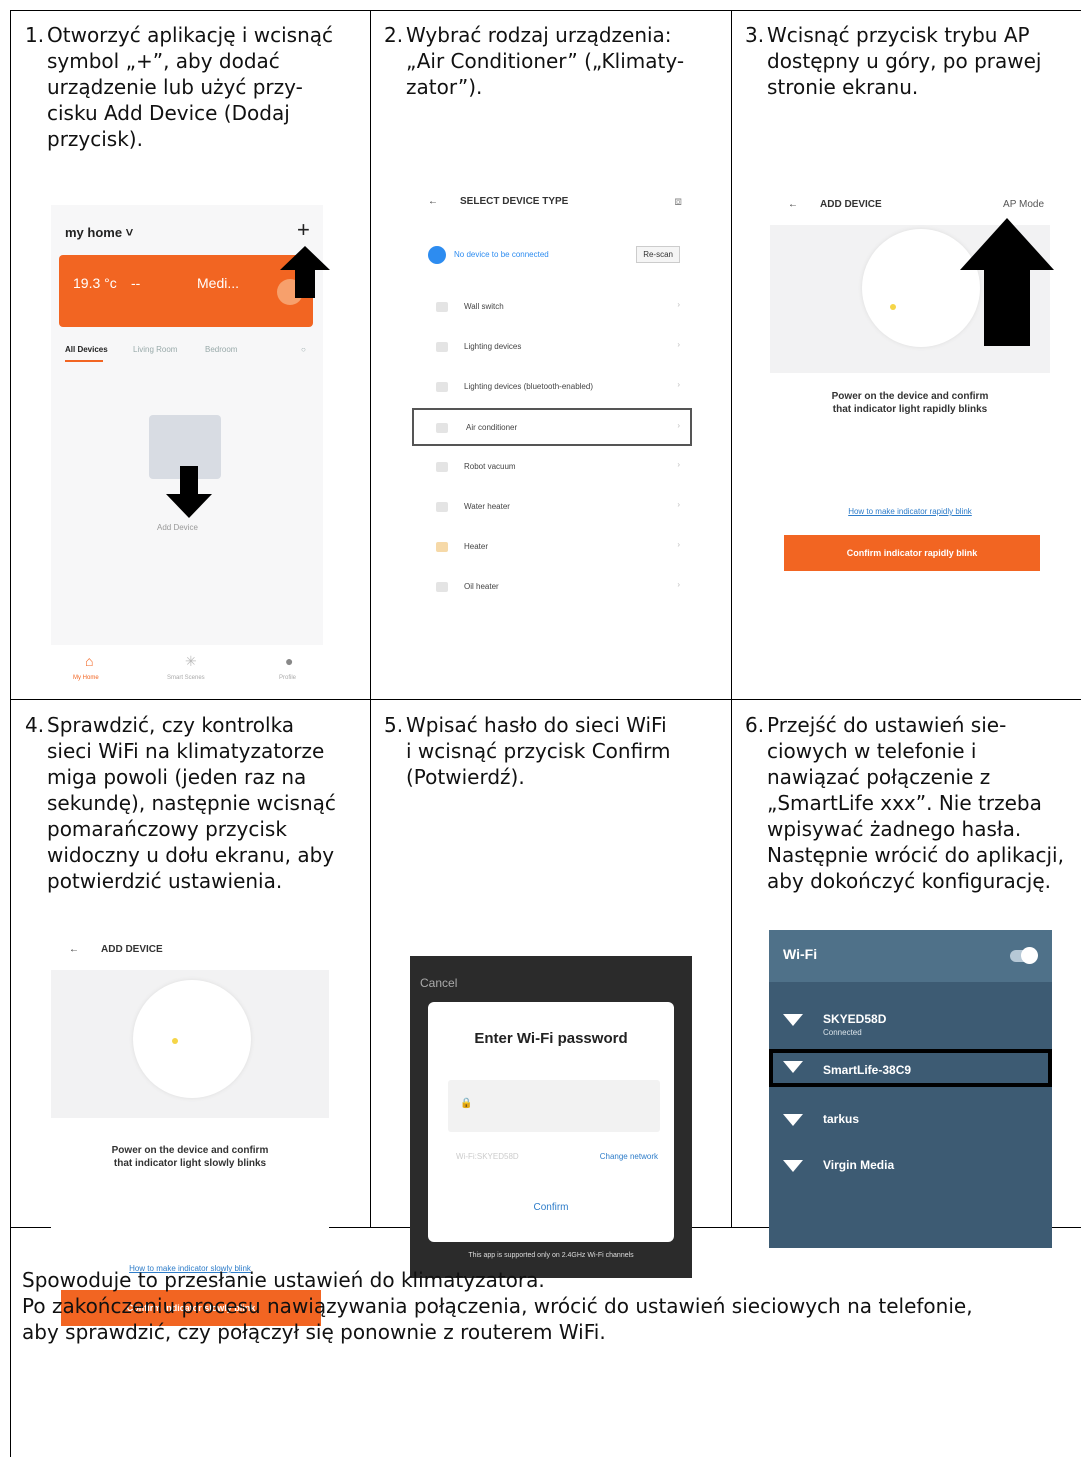 The width and height of the screenshot is (1081, 1457). I want to click on item-label: Heater, so click(476, 546).